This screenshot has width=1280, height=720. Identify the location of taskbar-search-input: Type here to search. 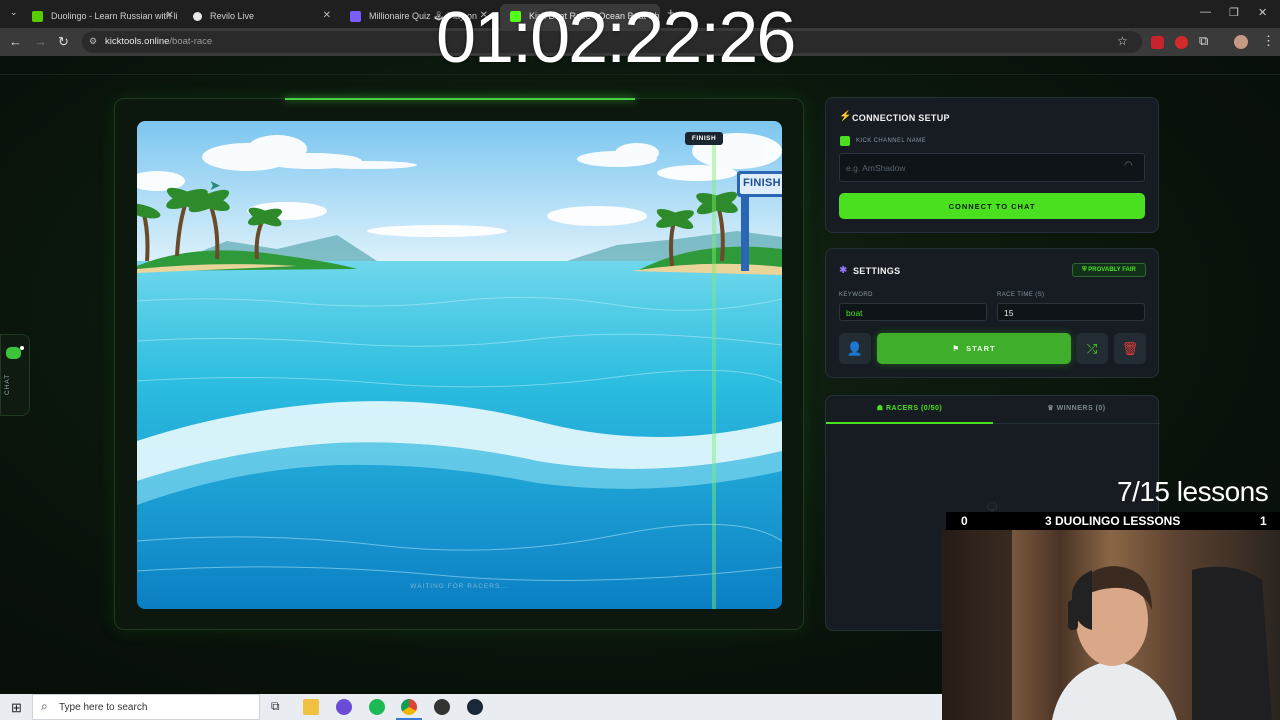
(146, 707).